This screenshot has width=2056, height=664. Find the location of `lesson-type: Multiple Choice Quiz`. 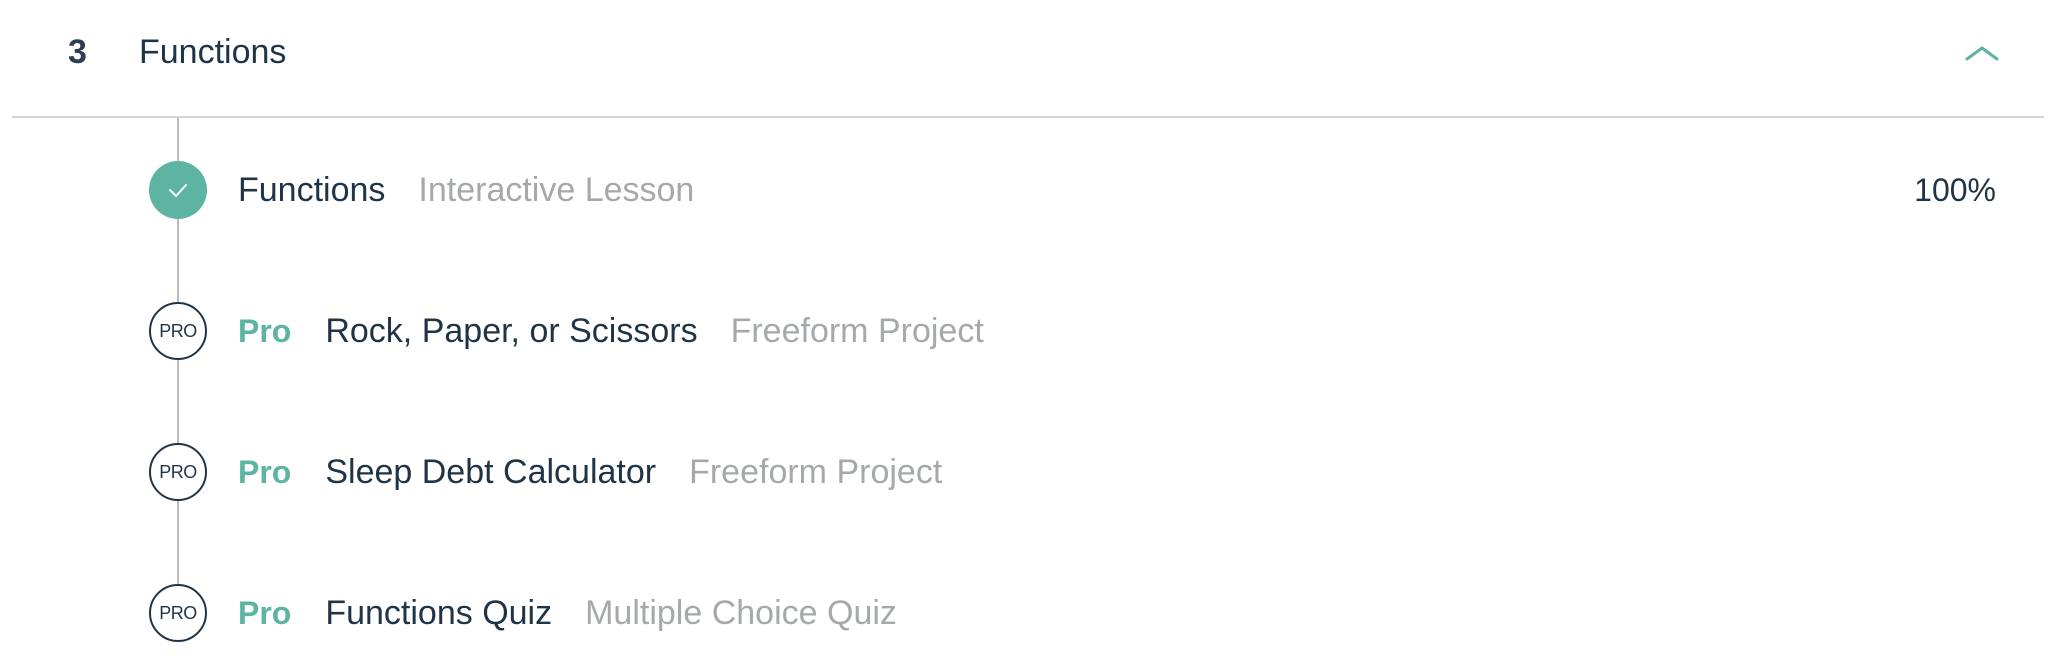

lesson-type: Multiple Choice Quiz is located at coordinates (741, 612).